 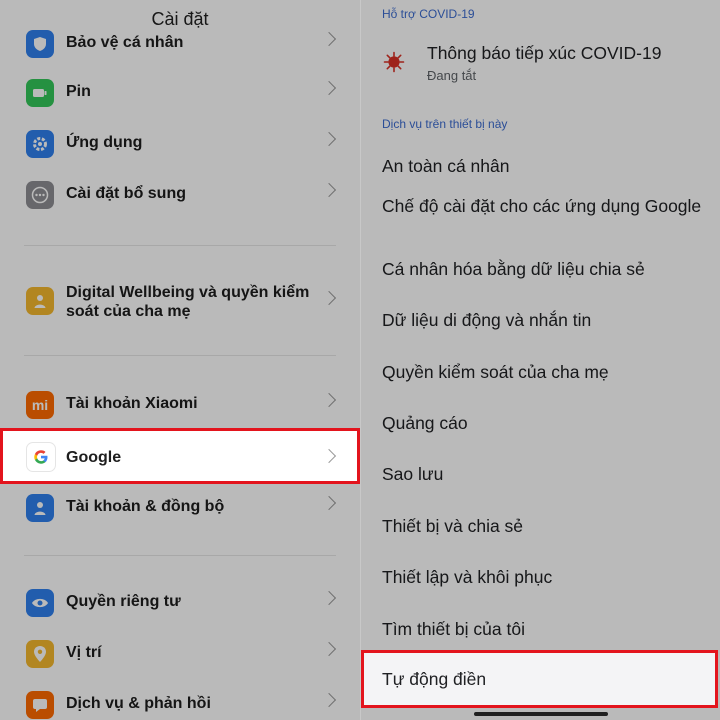 I want to click on settings-item-services-feedback: Dịch vụ & phản hồi, so click(x=180, y=701).